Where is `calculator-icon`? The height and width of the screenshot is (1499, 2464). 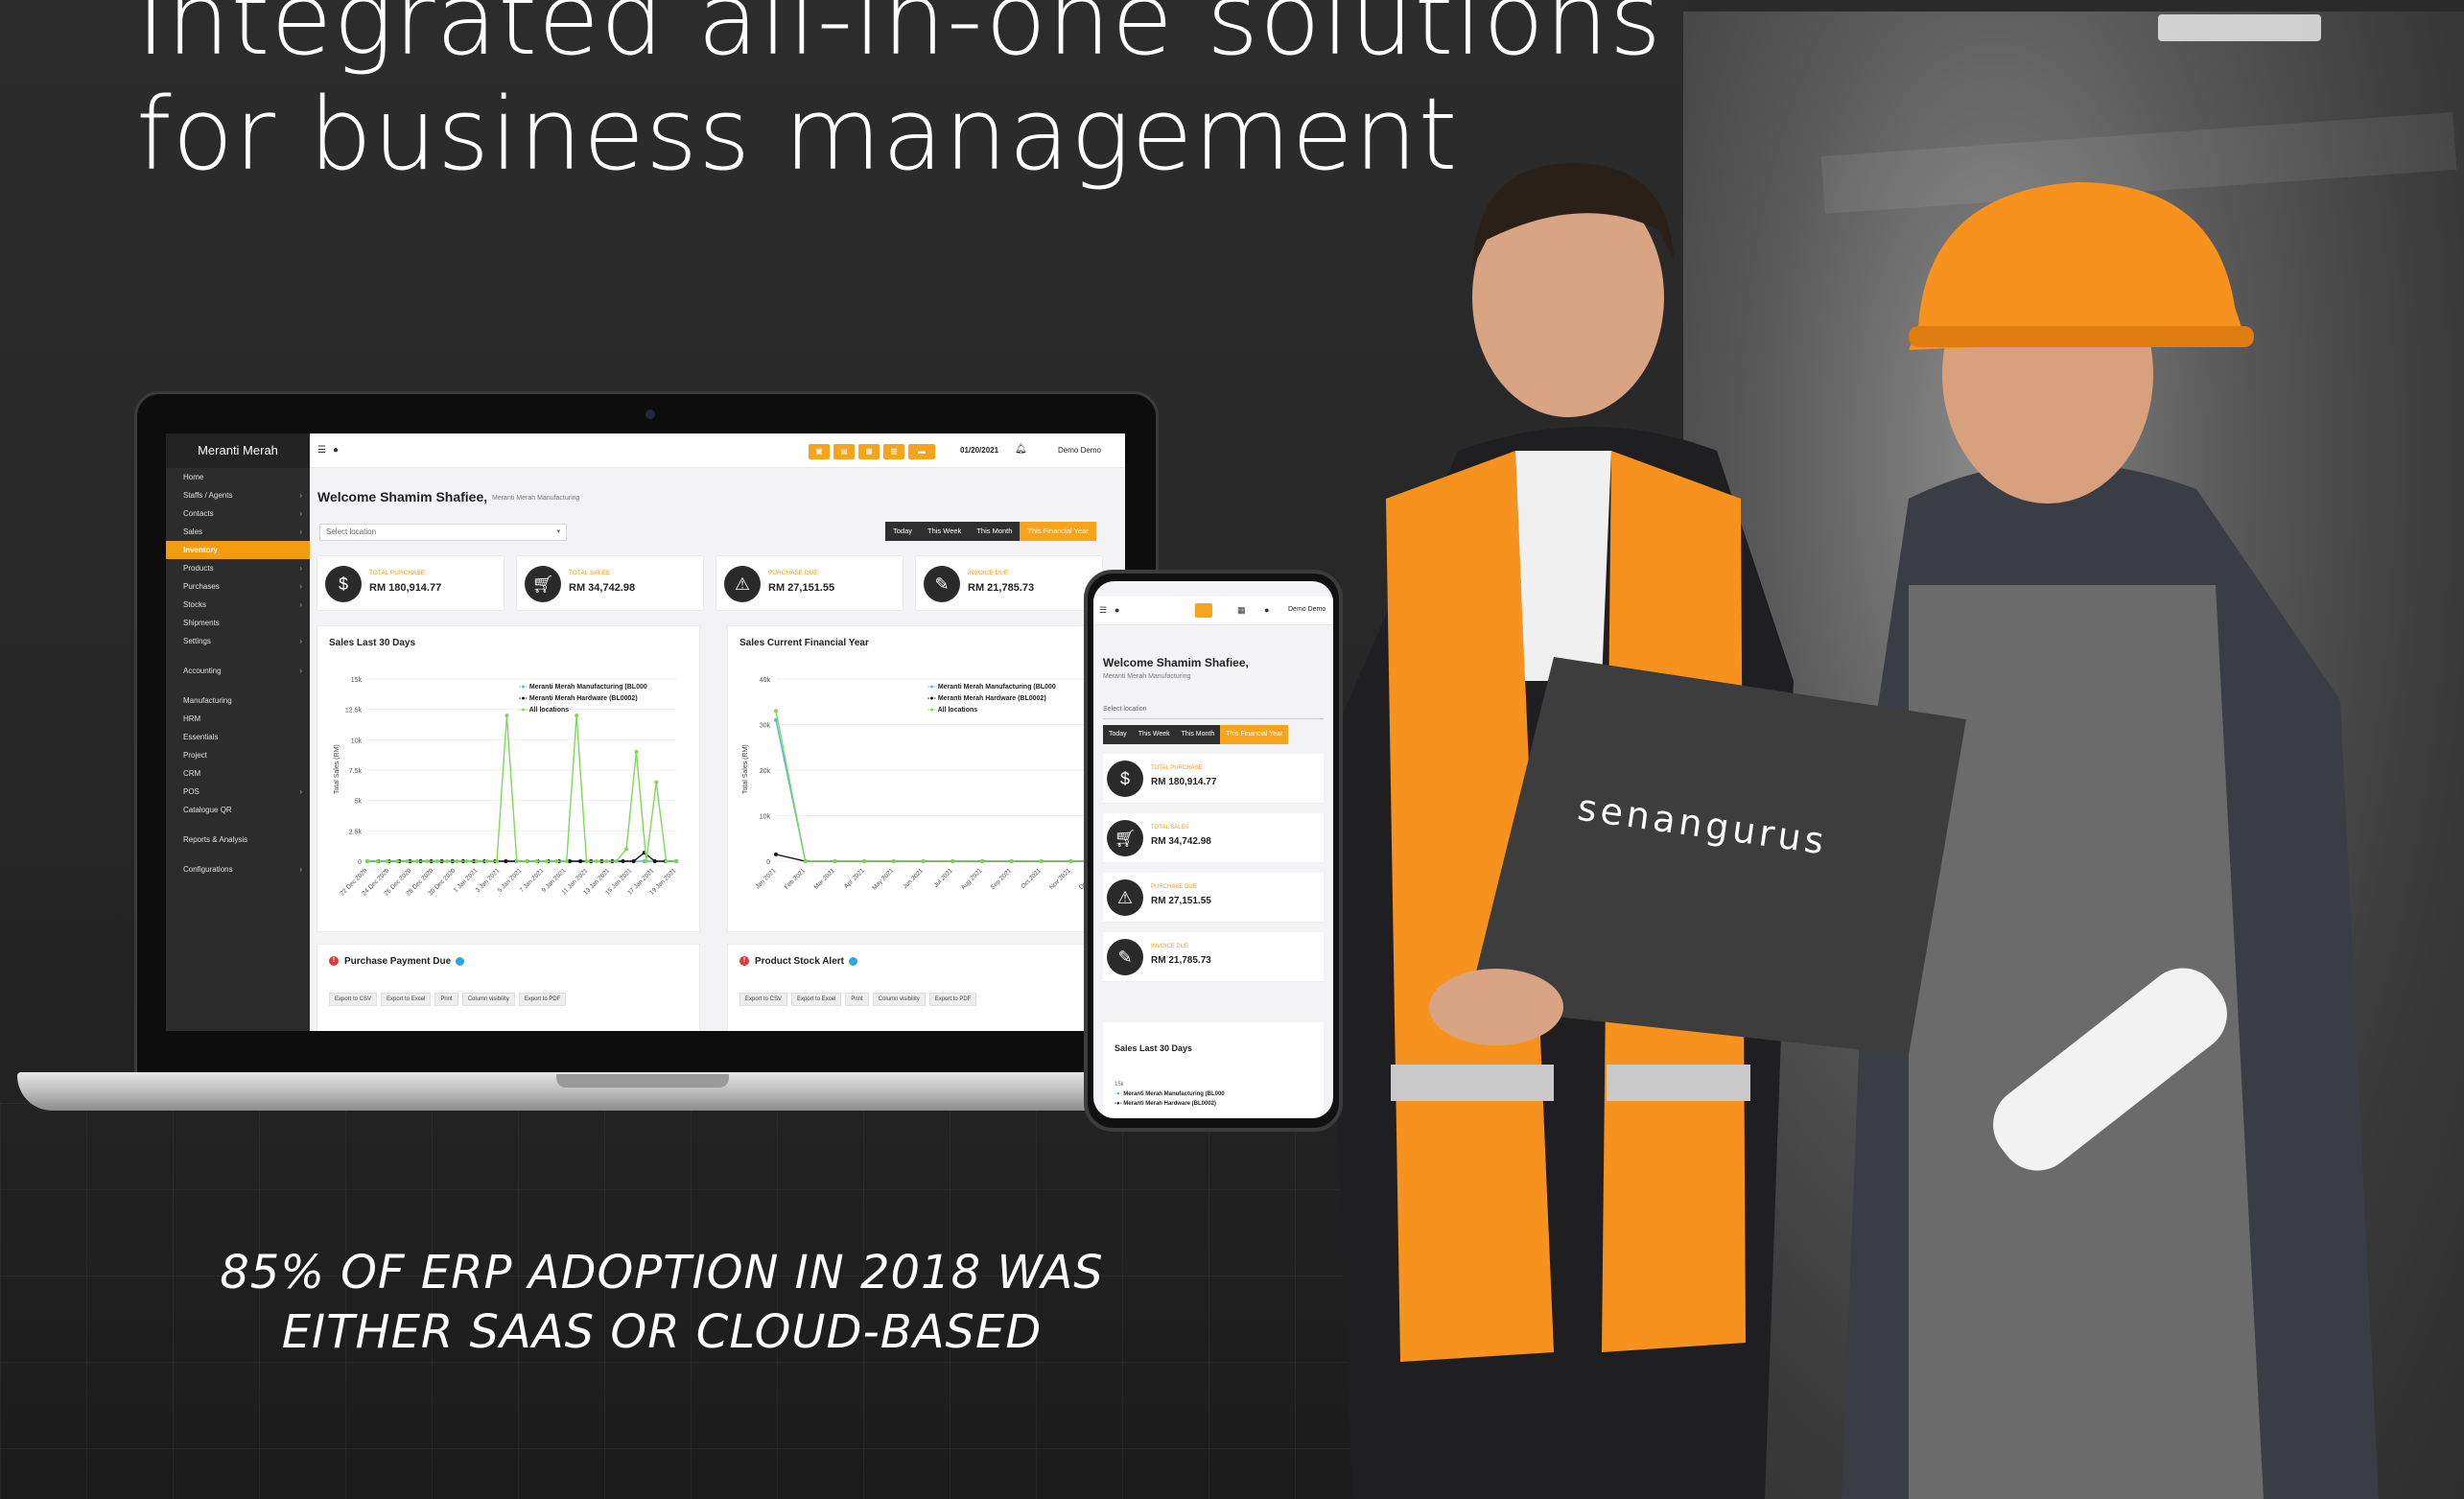
calculator-icon is located at coordinates (1203, 610).